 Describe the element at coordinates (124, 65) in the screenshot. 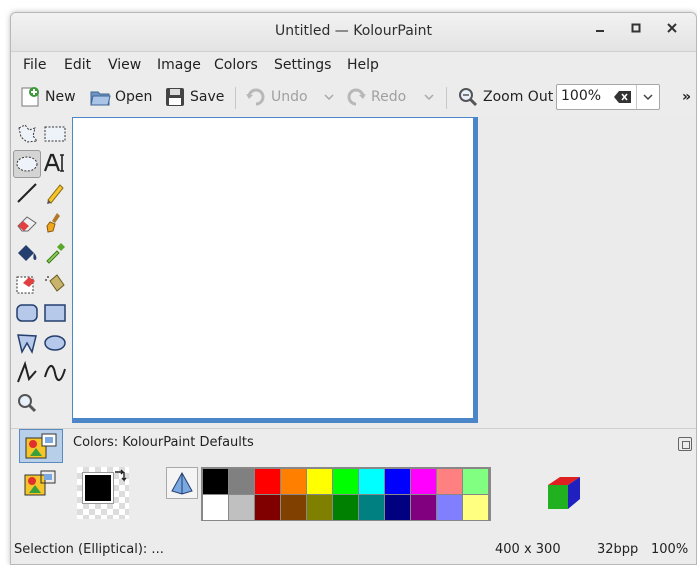

I see `menu-view: View` at that location.